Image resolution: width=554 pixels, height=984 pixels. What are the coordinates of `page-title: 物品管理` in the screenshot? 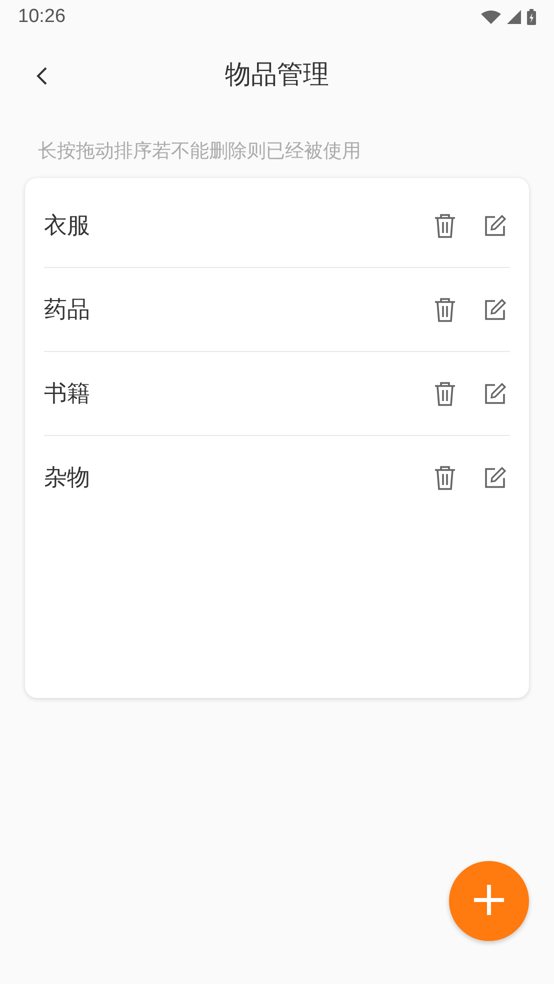 It's located at (277, 75).